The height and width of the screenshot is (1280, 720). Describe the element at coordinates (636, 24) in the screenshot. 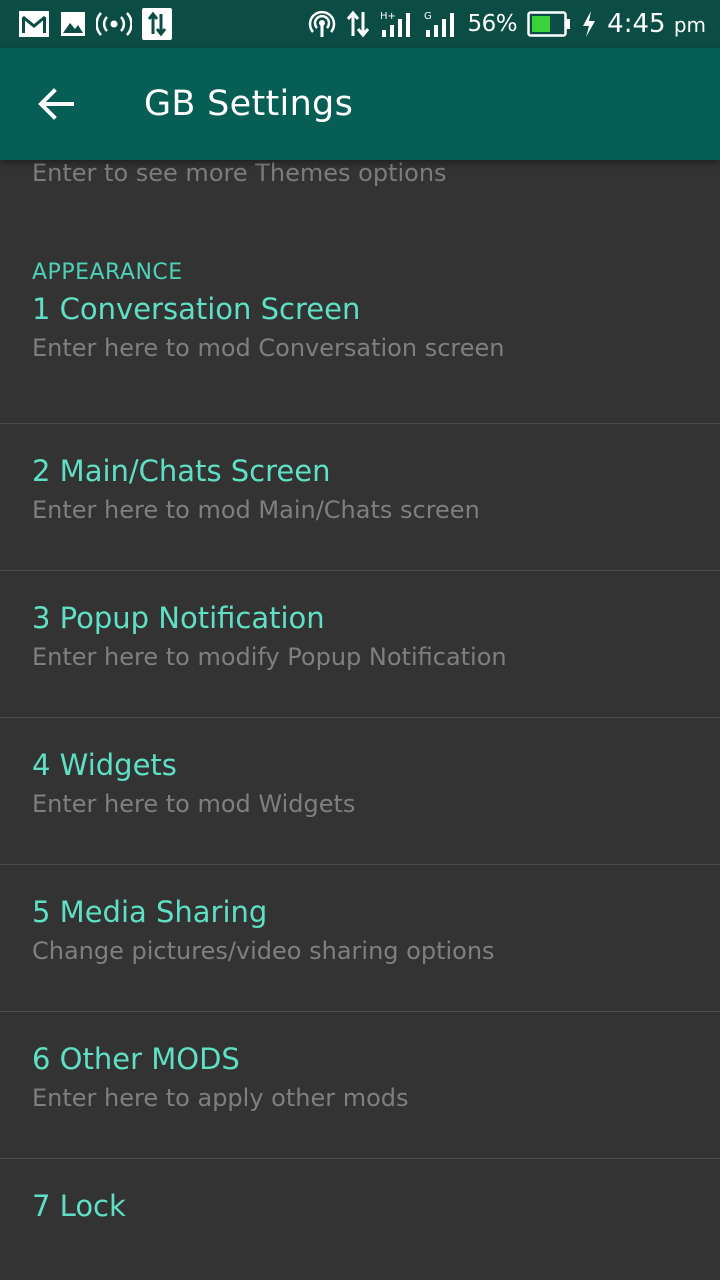

I see `clock-time: 4:45` at that location.